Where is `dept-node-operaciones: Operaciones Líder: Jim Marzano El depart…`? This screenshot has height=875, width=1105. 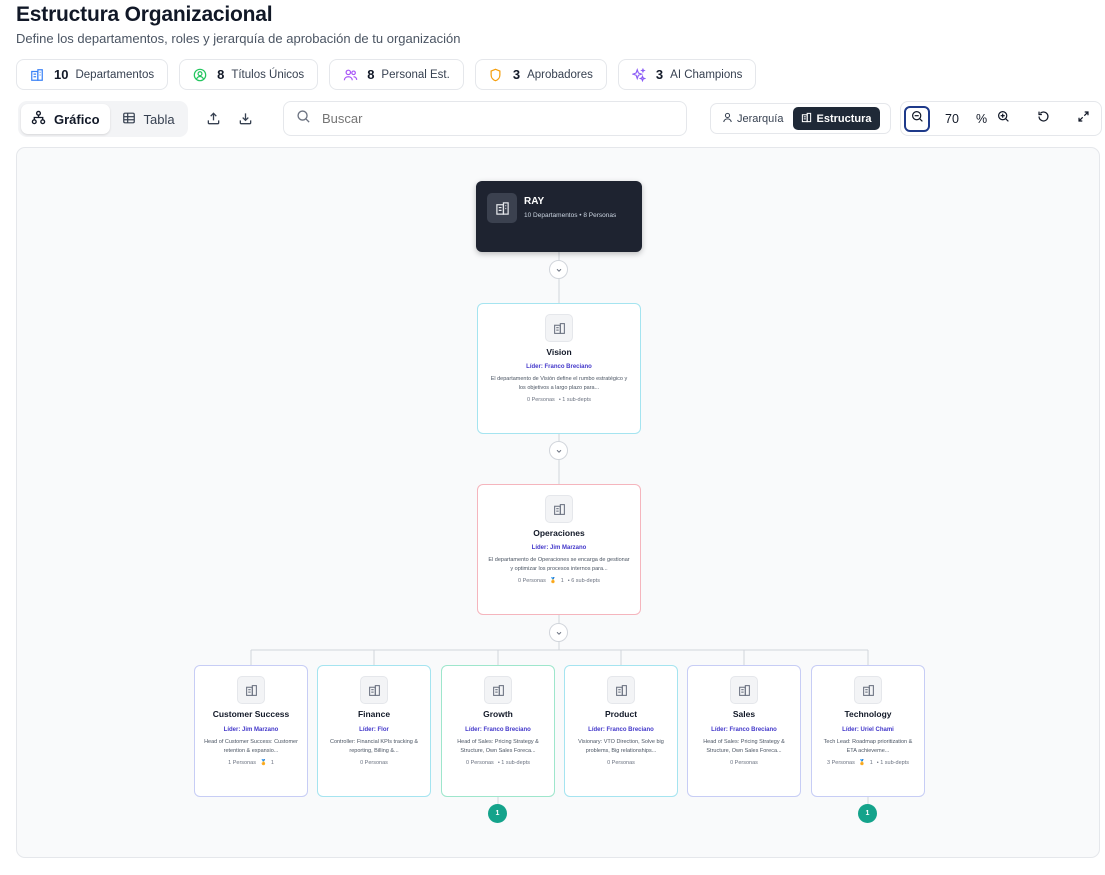 dept-node-operaciones: Operaciones Líder: Jim Marzano El depart… is located at coordinates (559, 549).